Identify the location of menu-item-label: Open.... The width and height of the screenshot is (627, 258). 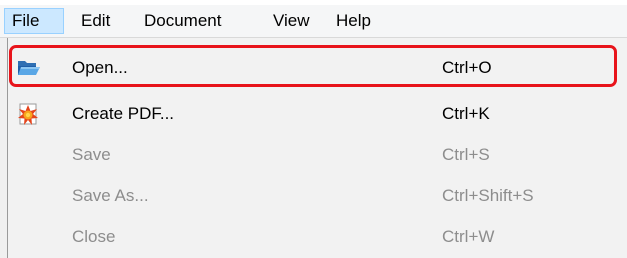
(100, 67).